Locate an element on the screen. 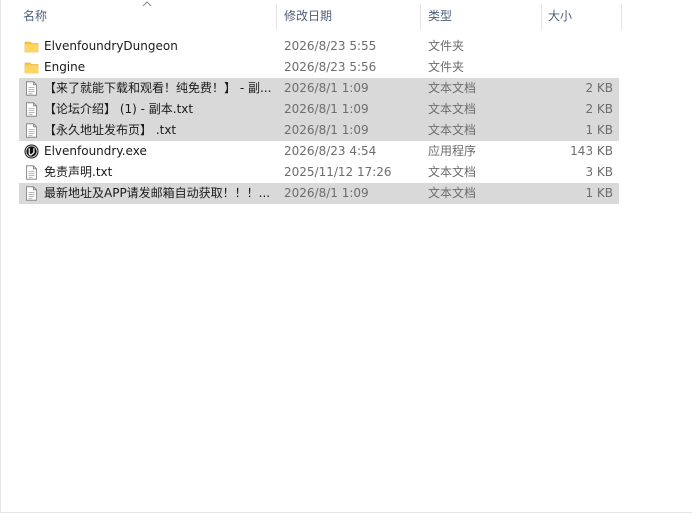 This screenshot has height=514, width=693. file-modified-date: 2026/8/23 5:55 is located at coordinates (330, 46).